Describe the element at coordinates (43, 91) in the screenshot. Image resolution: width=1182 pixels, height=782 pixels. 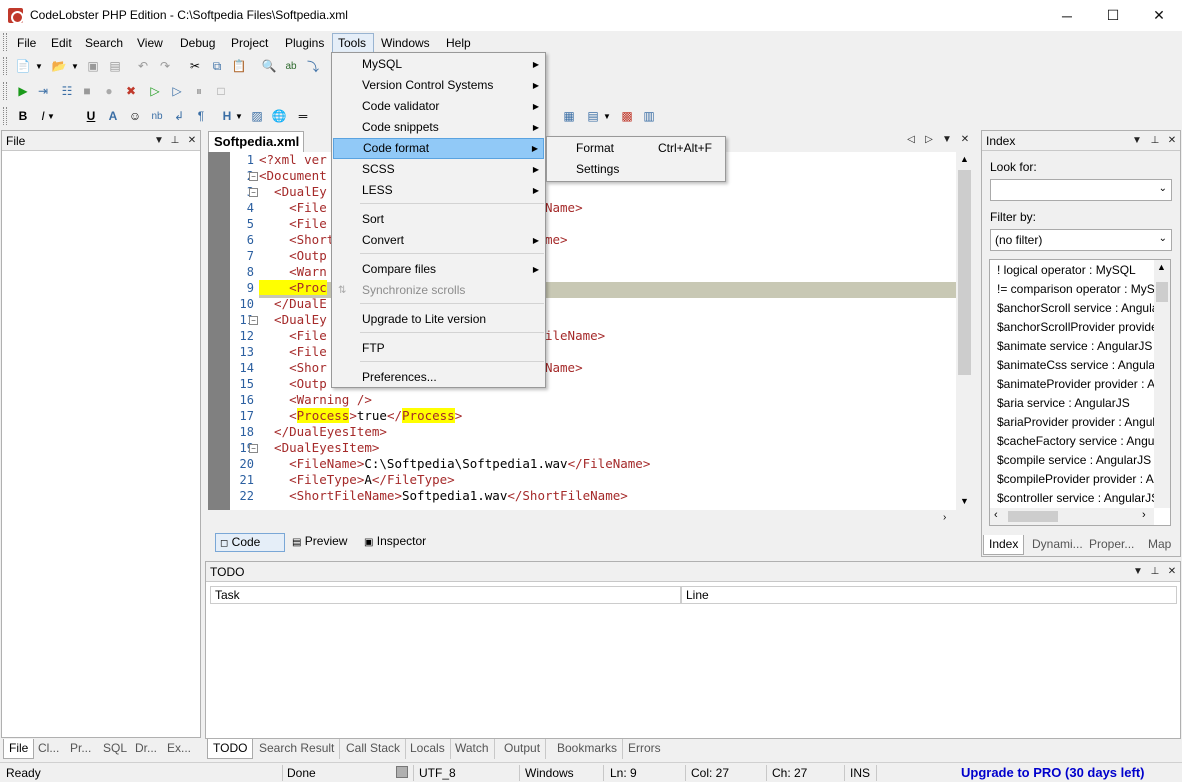
I see `step-icon: ⇥` at that location.